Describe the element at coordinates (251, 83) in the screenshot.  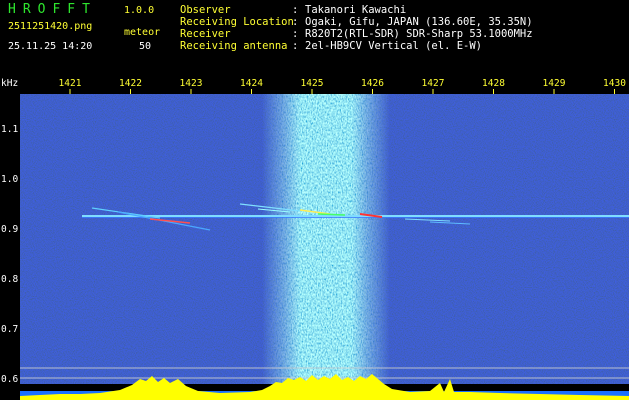
I see `x-tick-label: 1424` at that location.